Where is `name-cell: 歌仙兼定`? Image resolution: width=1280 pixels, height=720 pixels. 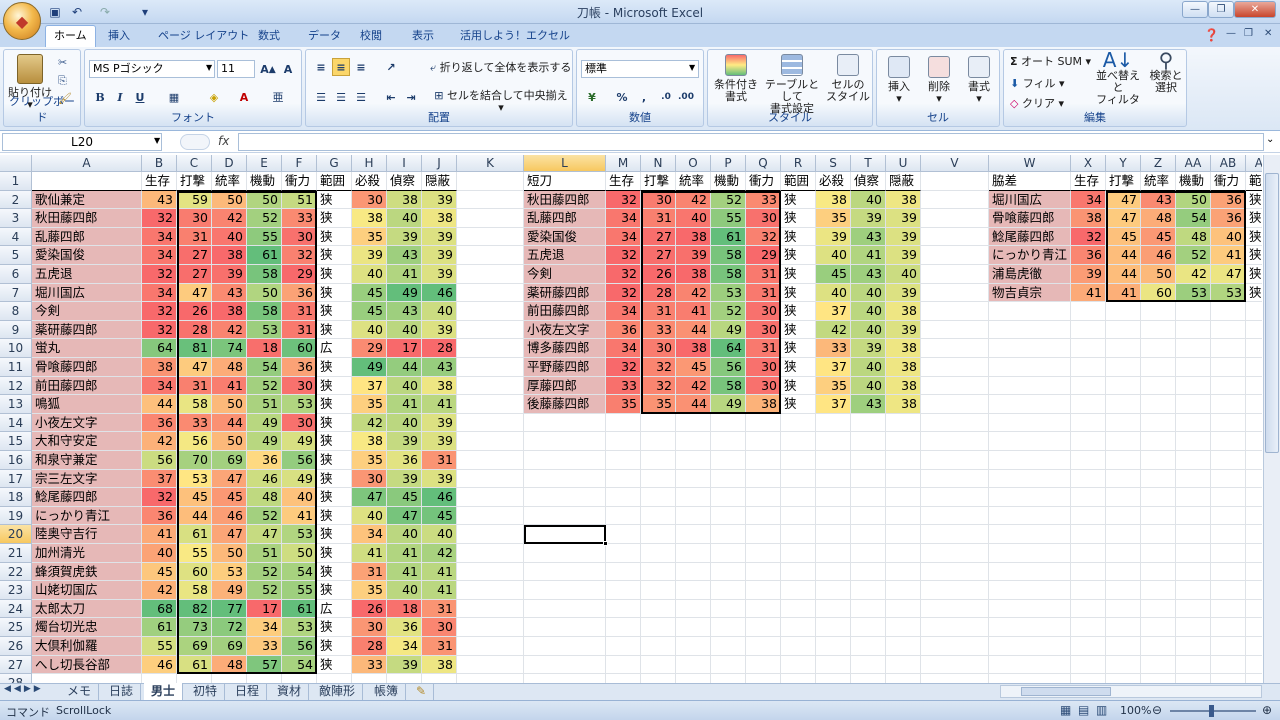 name-cell: 歌仙兼定 is located at coordinates (87, 200).